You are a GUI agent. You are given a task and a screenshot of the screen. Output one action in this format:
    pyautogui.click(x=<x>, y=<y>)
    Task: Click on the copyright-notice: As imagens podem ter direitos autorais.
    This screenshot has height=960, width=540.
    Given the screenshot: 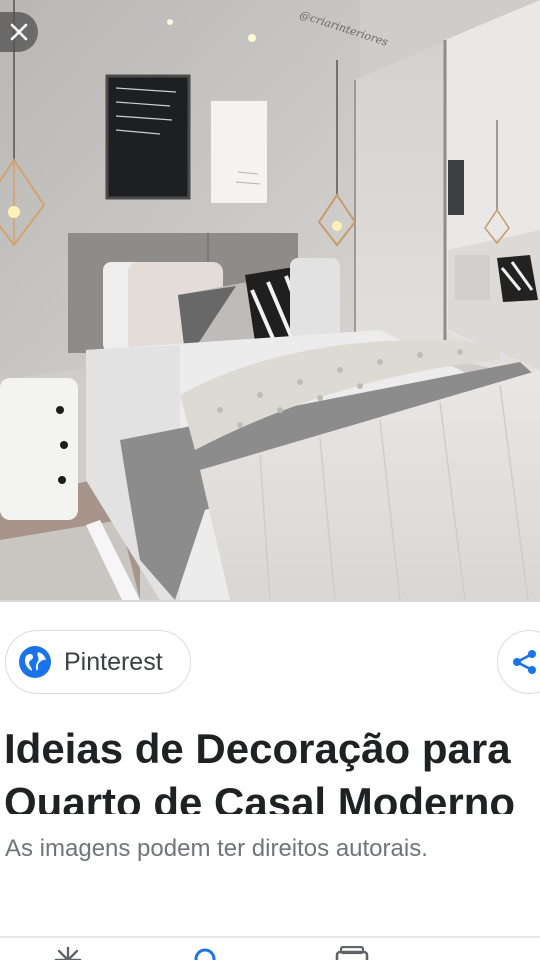 What is the action you would take?
    pyautogui.click(x=216, y=848)
    